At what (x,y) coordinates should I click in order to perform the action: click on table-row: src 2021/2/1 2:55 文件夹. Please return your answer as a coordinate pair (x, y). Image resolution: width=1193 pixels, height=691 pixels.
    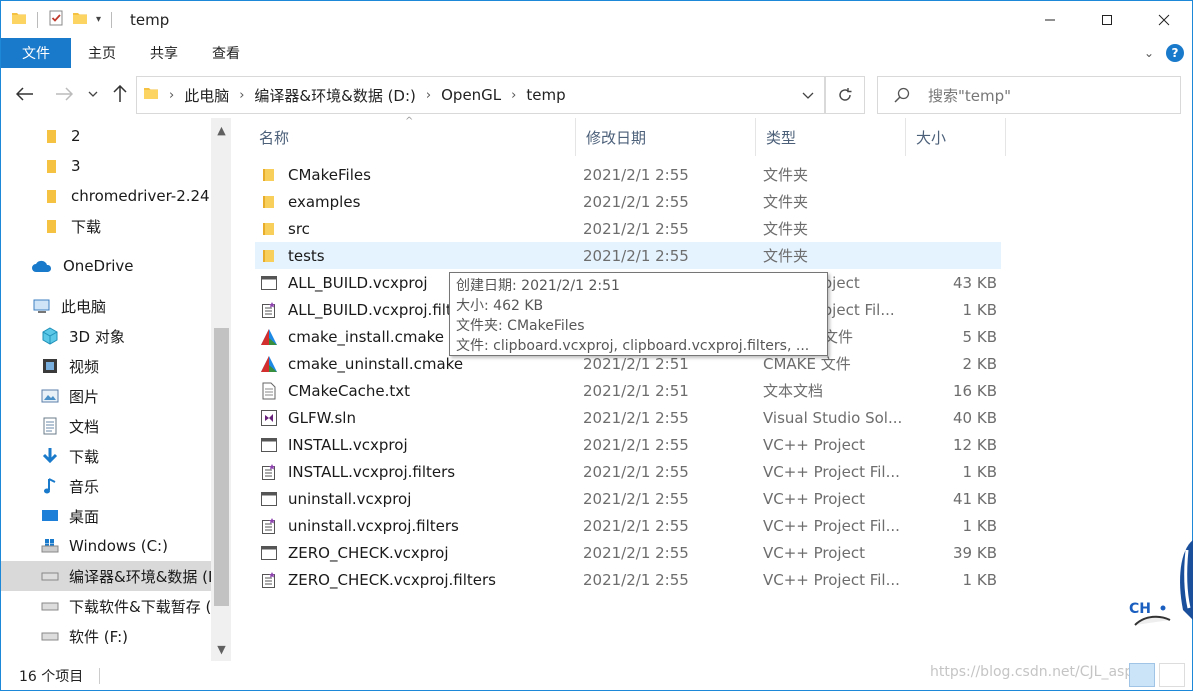
    Looking at the image, I should click on (628, 228).